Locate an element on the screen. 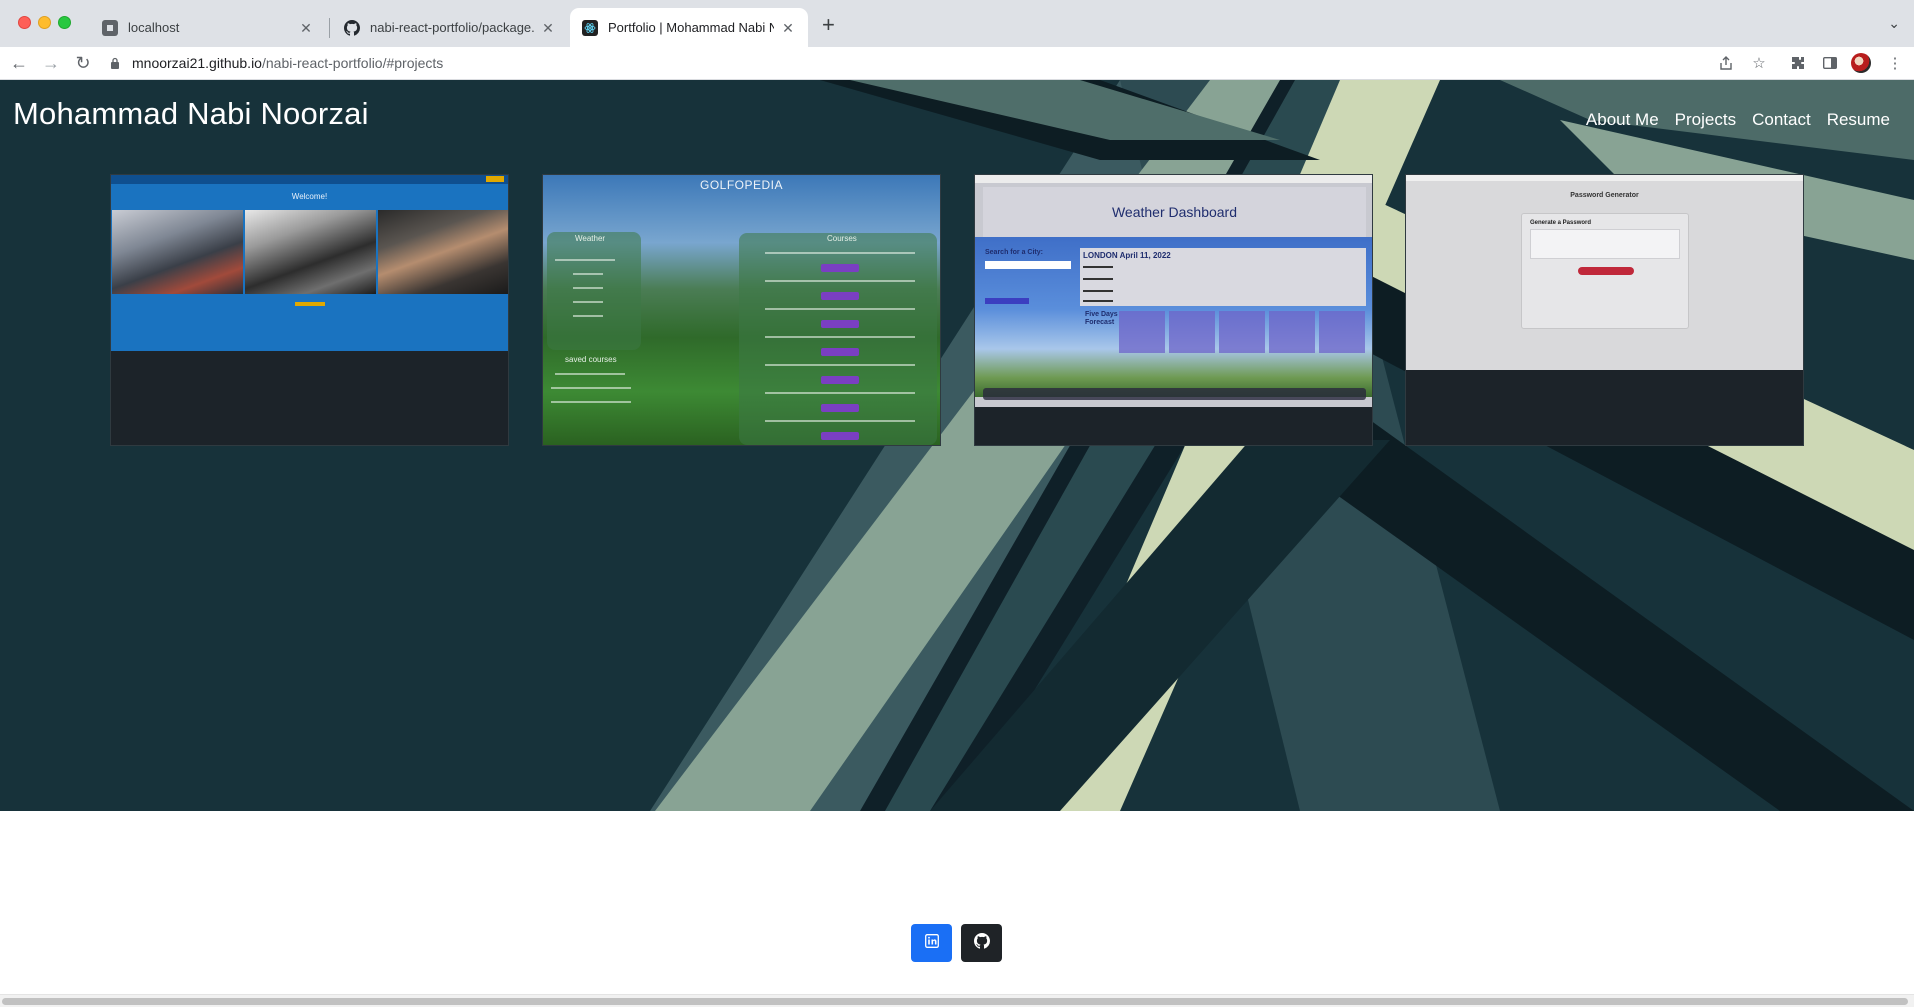  side-panel-icon is located at coordinates (1830, 63).